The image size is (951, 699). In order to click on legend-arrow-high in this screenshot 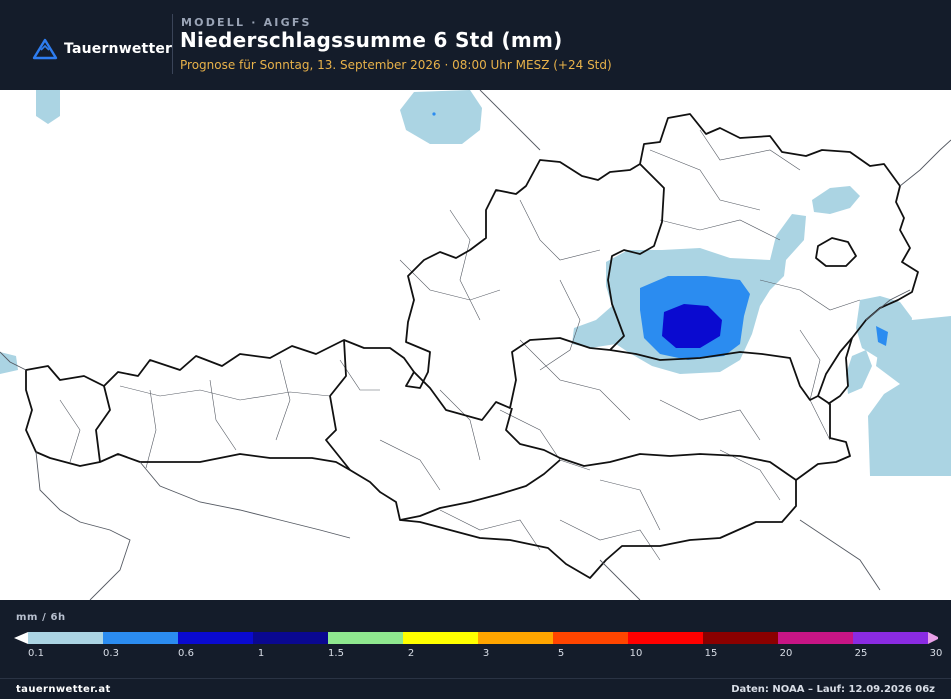, I will do `click(933, 638)`.